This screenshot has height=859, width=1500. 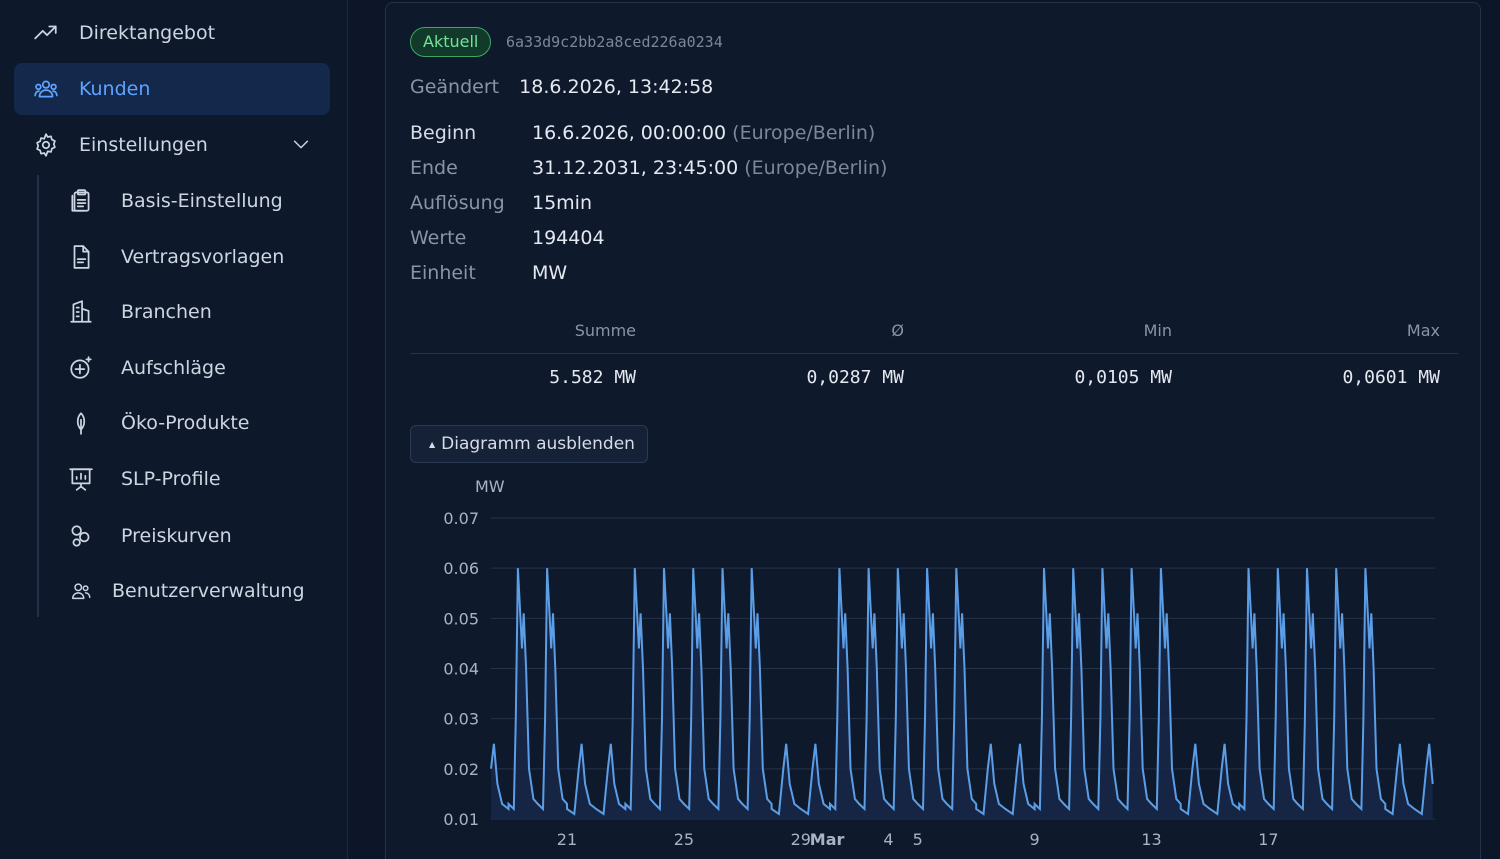 I want to click on y-tick-label: 0.01, so click(x=461, y=819).